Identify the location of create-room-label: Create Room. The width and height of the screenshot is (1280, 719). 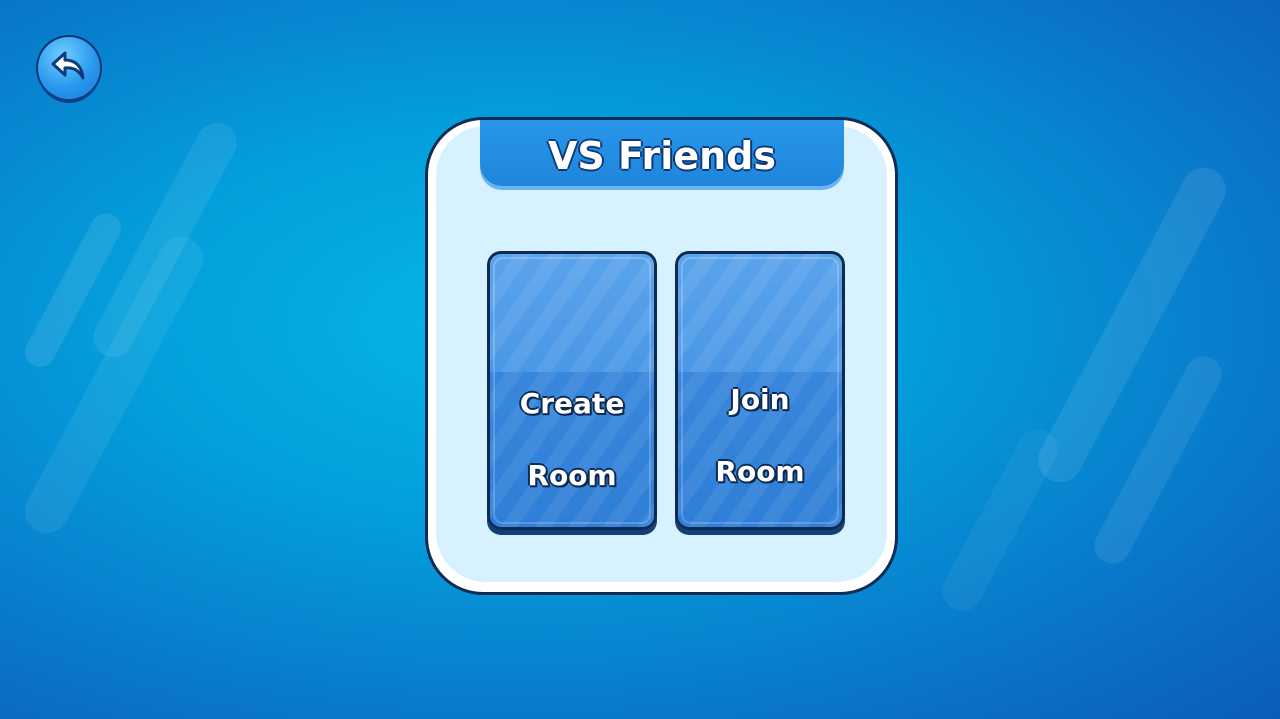
(572, 422).